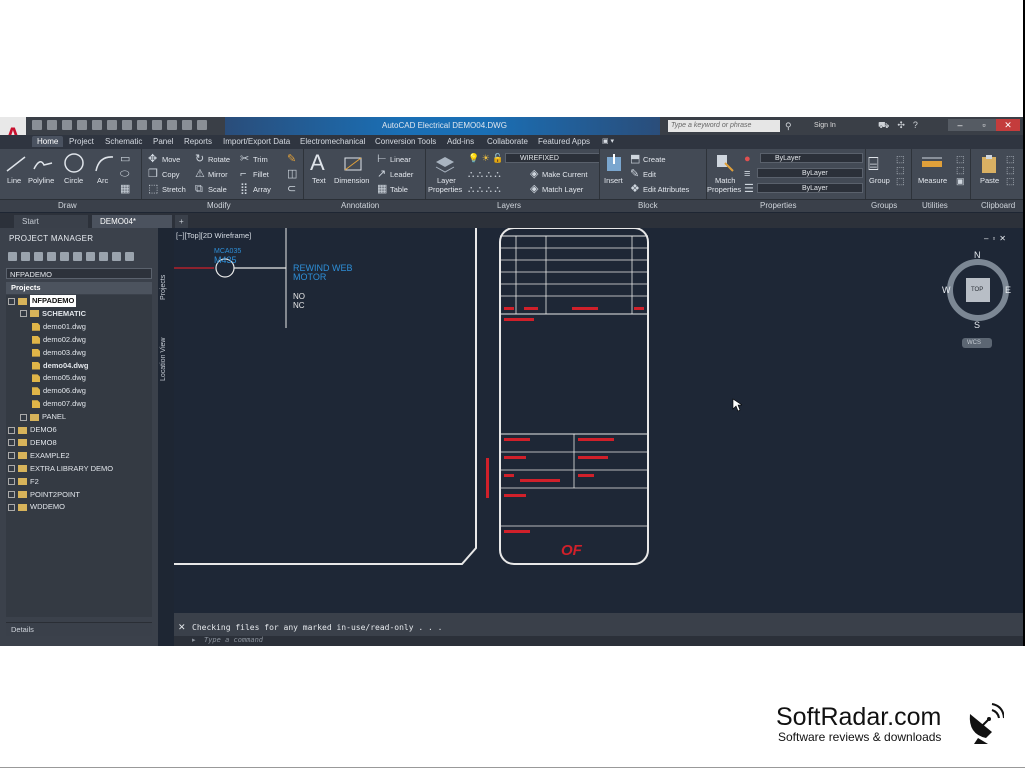  What do you see at coordinates (12, 256) in the screenshot?
I see `open-project-icon` at bounding box center [12, 256].